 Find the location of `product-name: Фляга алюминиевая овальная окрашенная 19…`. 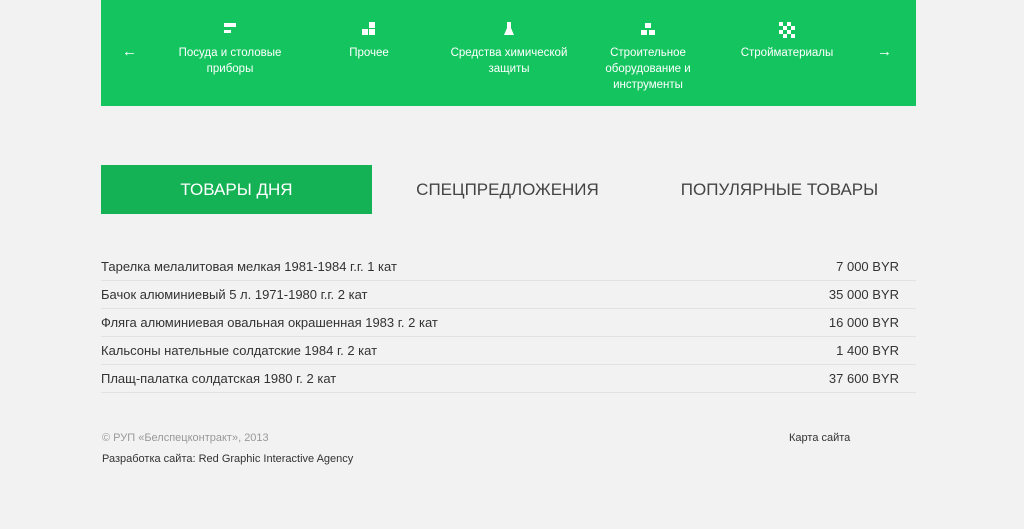

product-name: Фляга алюминиевая овальная окрашенная 19… is located at coordinates (269, 322).